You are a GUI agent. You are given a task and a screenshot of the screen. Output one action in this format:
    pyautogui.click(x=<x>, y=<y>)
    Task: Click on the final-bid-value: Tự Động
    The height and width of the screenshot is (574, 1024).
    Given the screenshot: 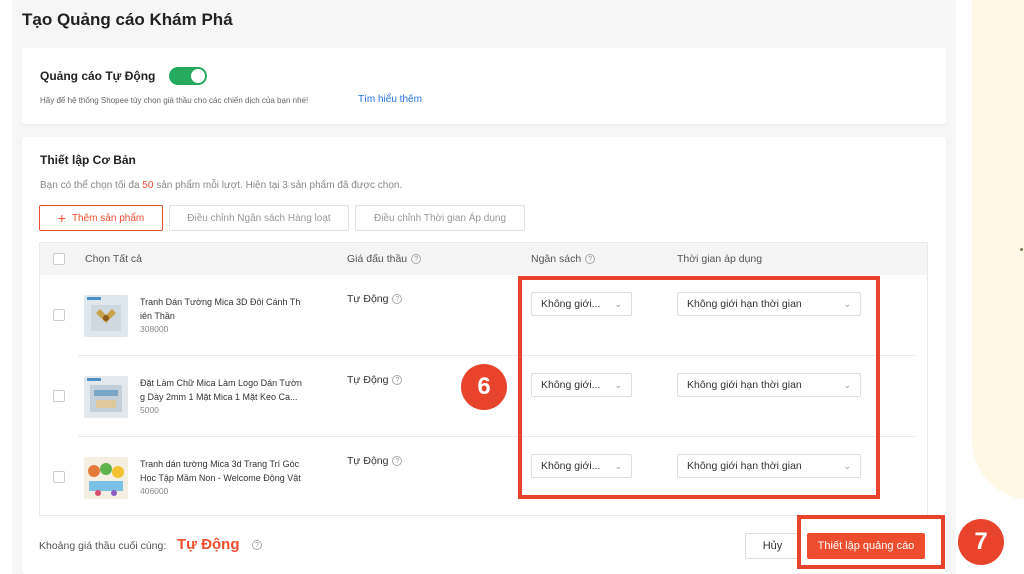 What is the action you would take?
    pyautogui.click(x=208, y=544)
    